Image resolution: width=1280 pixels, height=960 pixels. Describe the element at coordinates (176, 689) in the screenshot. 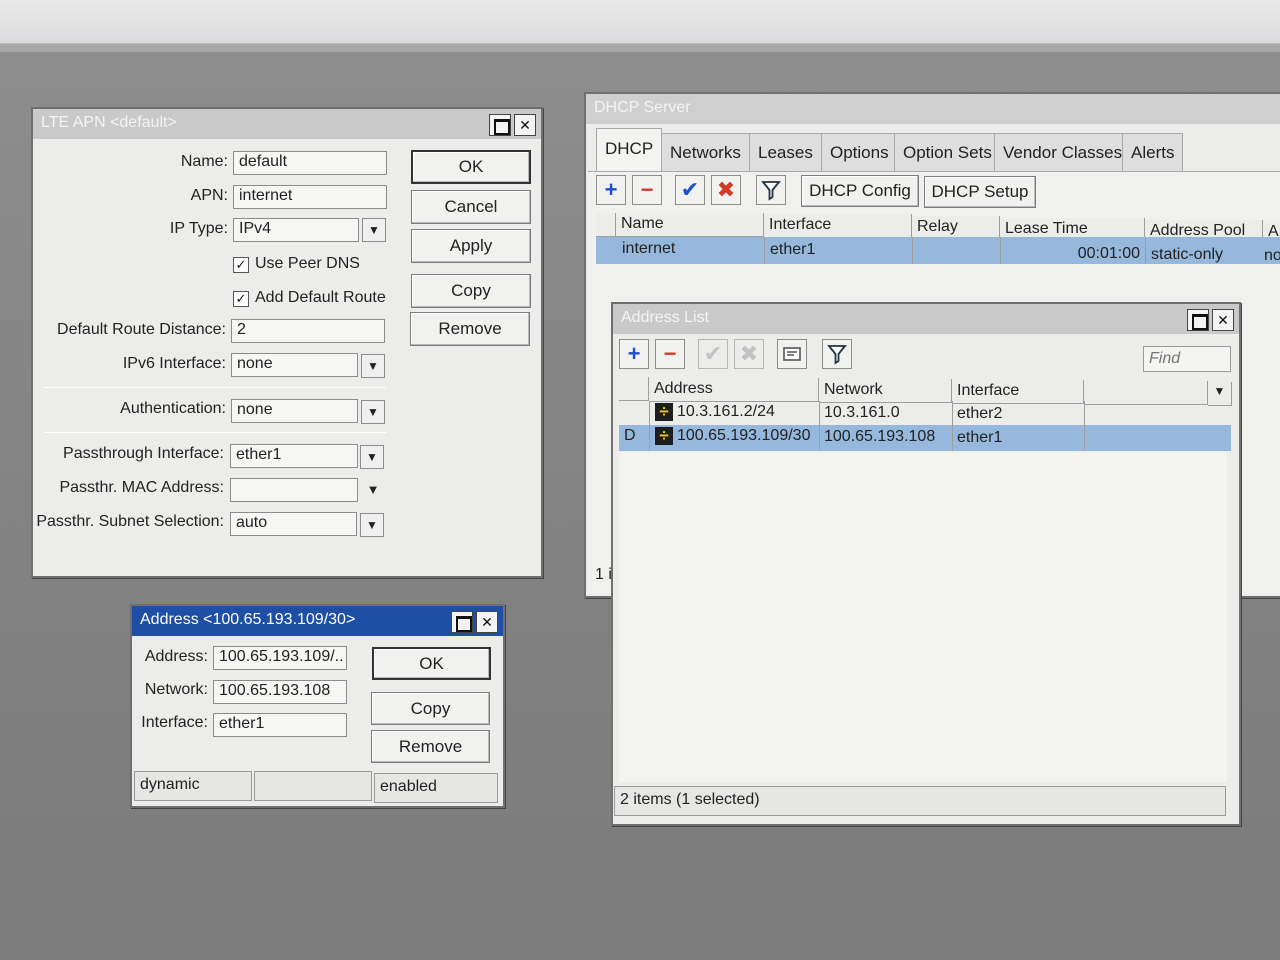

I see `network-label: Network:` at that location.